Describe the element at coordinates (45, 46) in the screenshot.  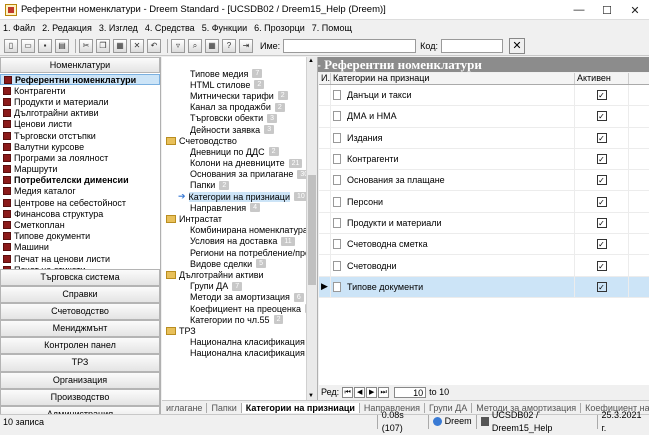
I see `save-icon: ▪` at that location.